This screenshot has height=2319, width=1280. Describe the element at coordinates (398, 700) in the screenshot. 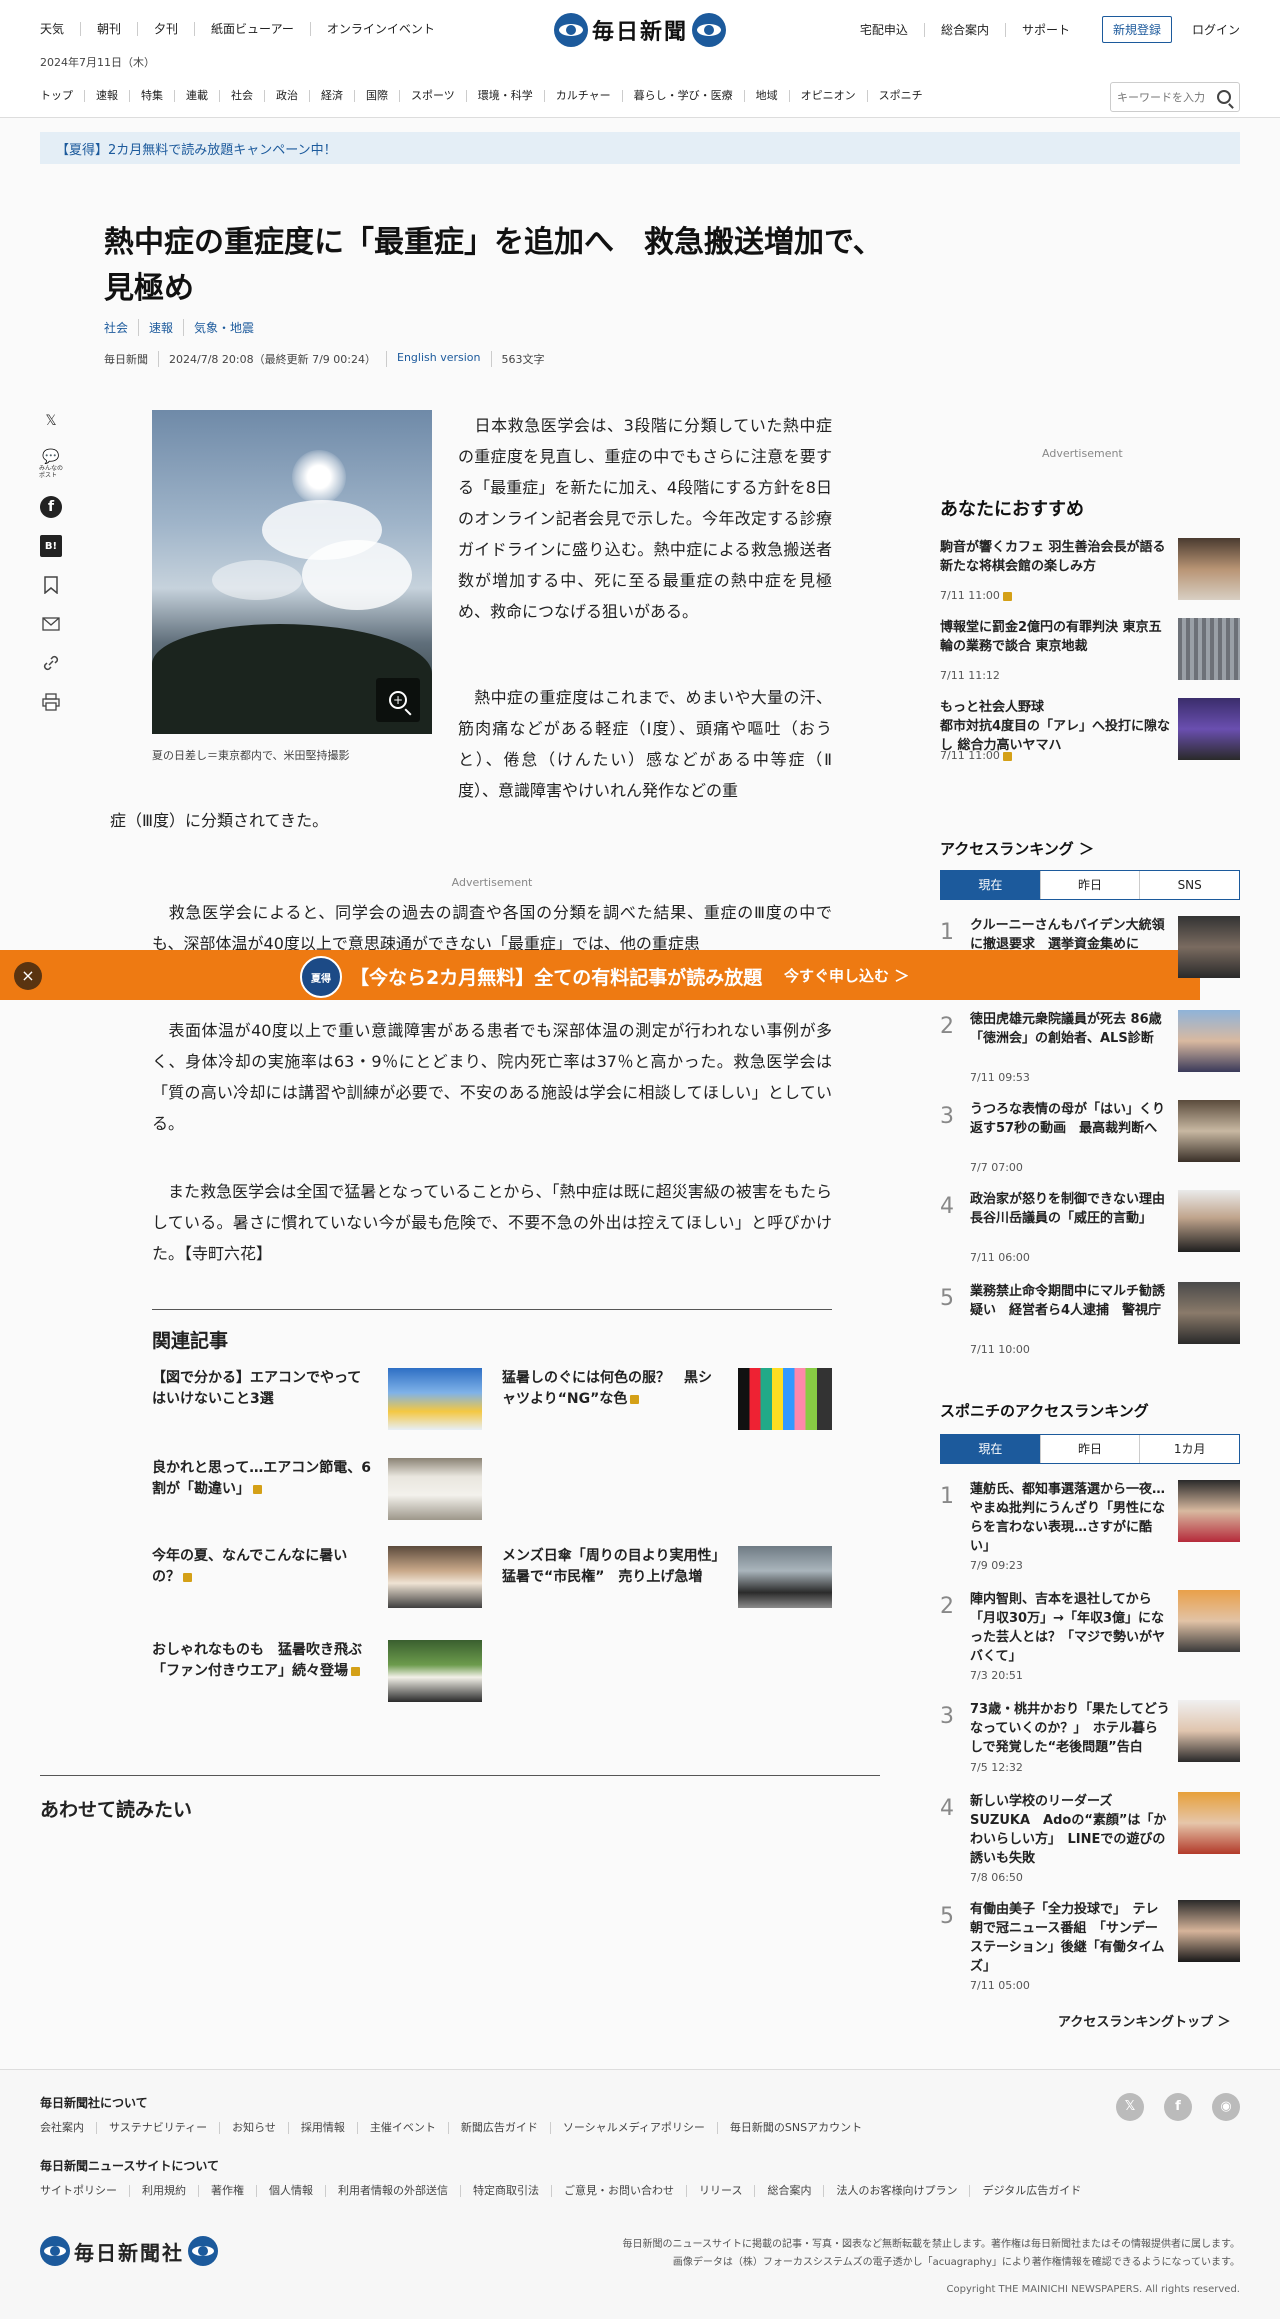

I see `zoom-button: +` at that location.